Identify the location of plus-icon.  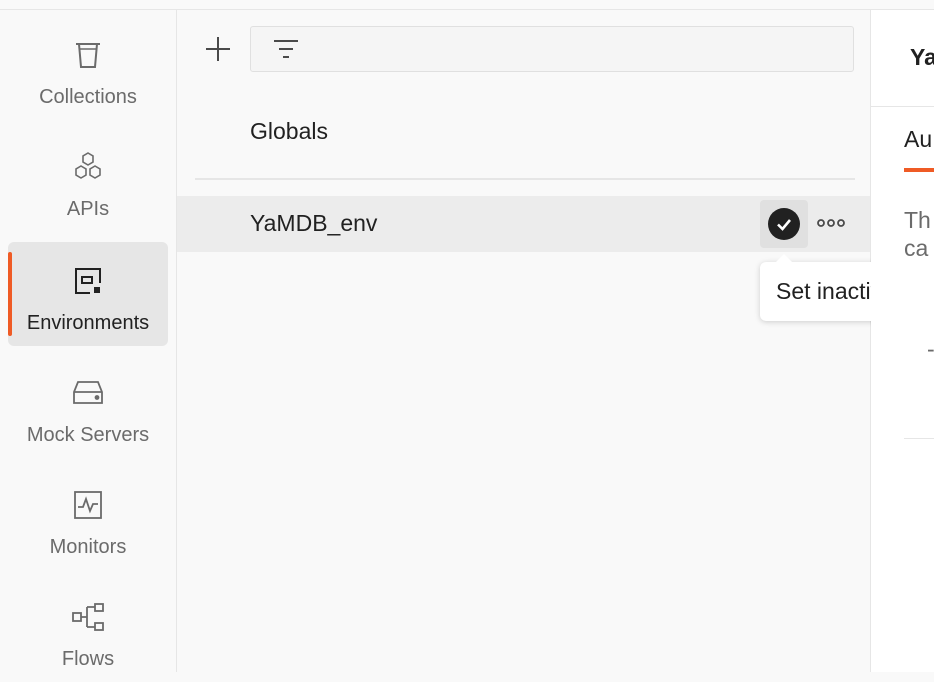
(218, 51).